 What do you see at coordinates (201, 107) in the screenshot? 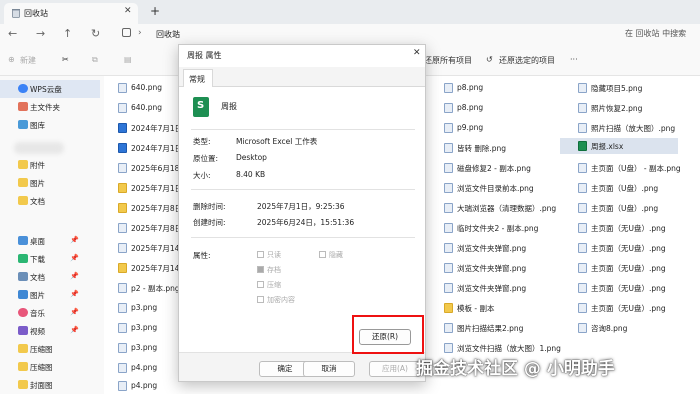
I see `excel-file-icon` at bounding box center [201, 107].